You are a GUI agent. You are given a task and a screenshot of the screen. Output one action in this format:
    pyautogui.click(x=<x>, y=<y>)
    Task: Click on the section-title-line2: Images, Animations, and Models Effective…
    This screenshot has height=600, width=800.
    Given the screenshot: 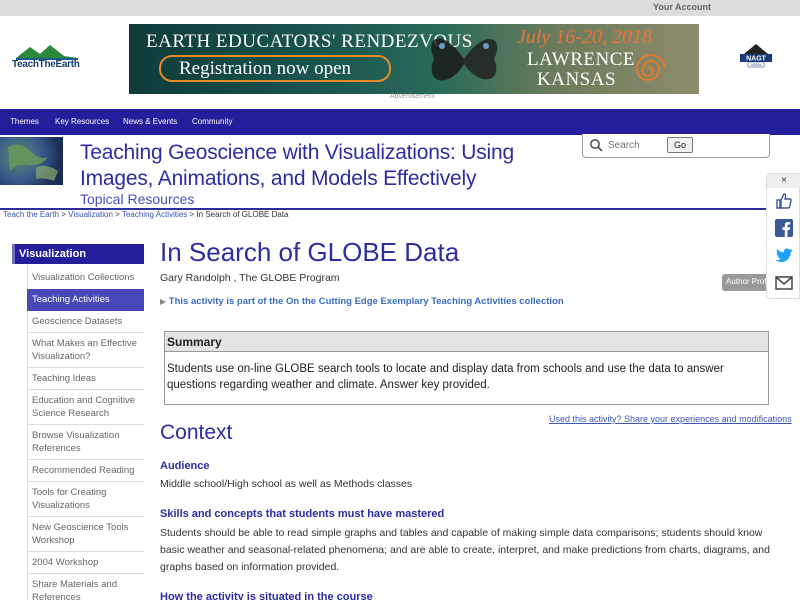 What is the action you would take?
    pyautogui.click(x=278, y=178)
    